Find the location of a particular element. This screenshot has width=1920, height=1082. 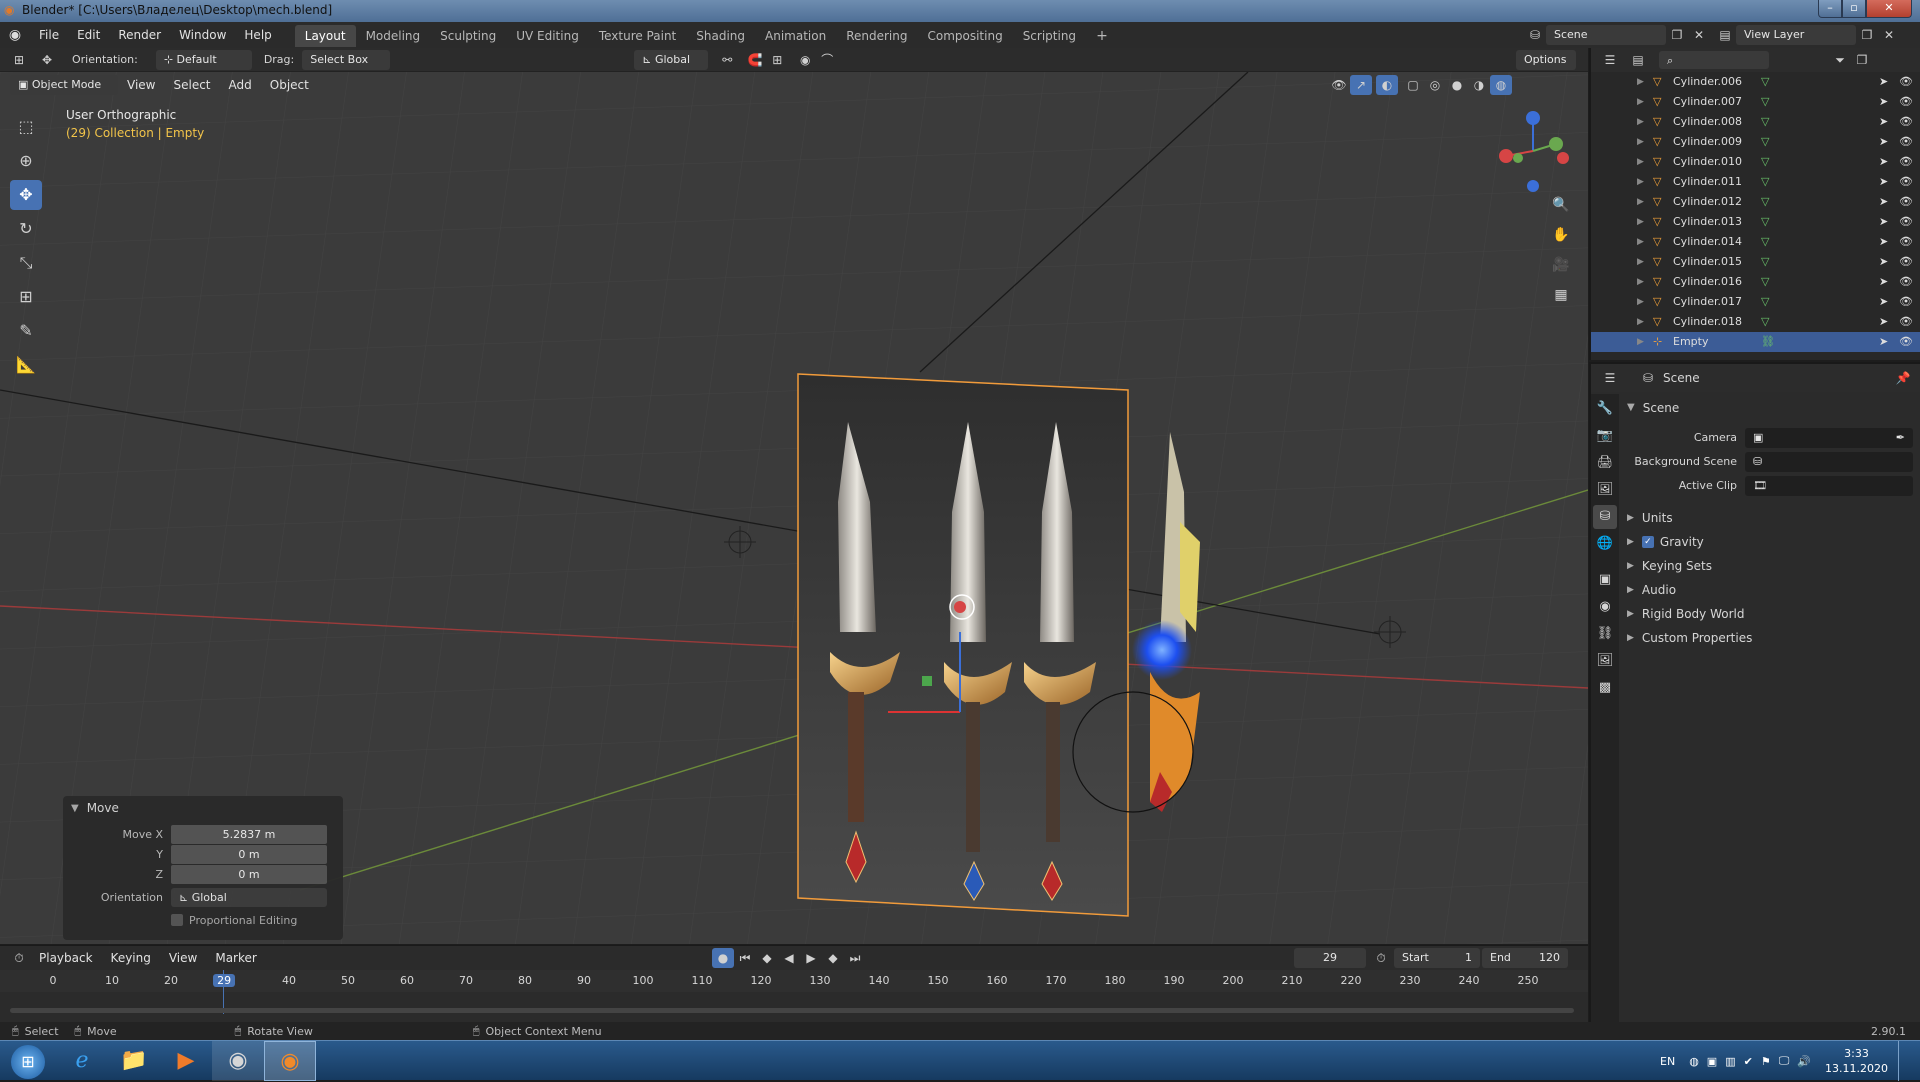

current-frame-field: 29 is located at coordinates (1330, 958).